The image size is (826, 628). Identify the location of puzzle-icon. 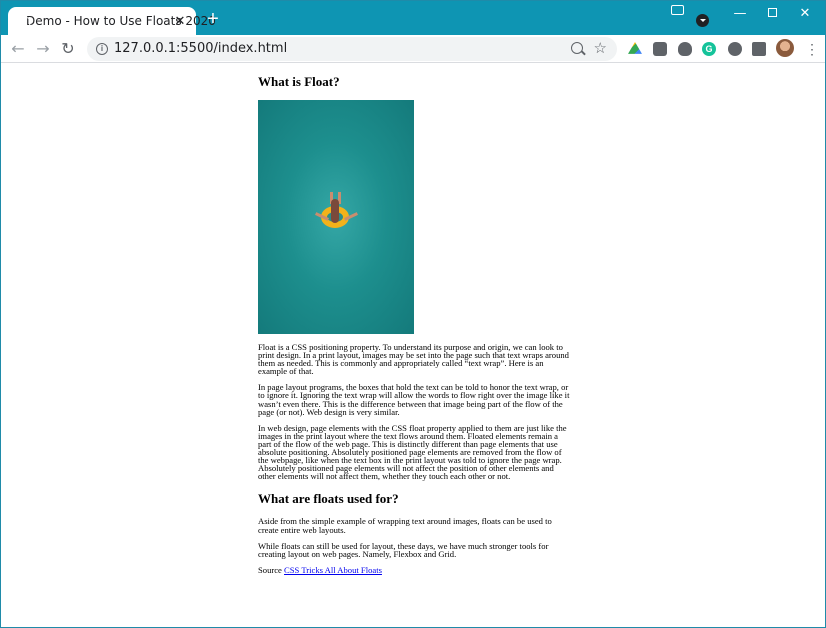
(759, 49).